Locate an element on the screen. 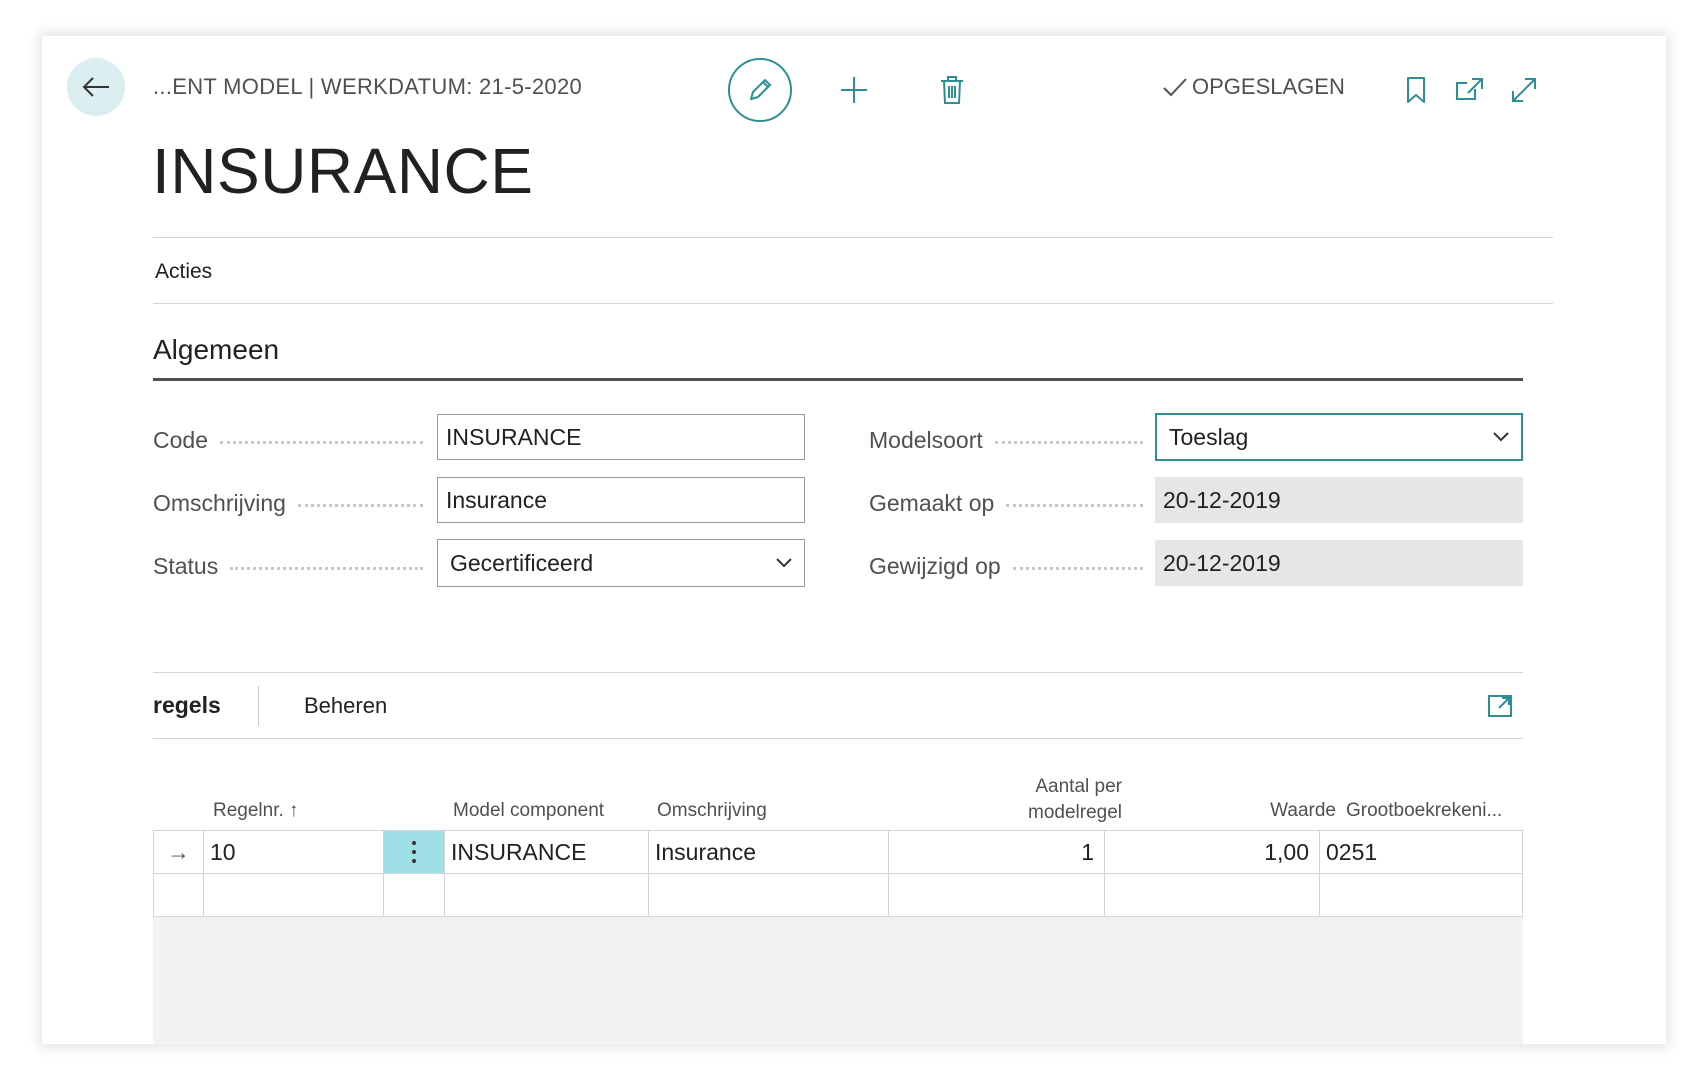  row-actions-button is located at coordinates (414, 852).